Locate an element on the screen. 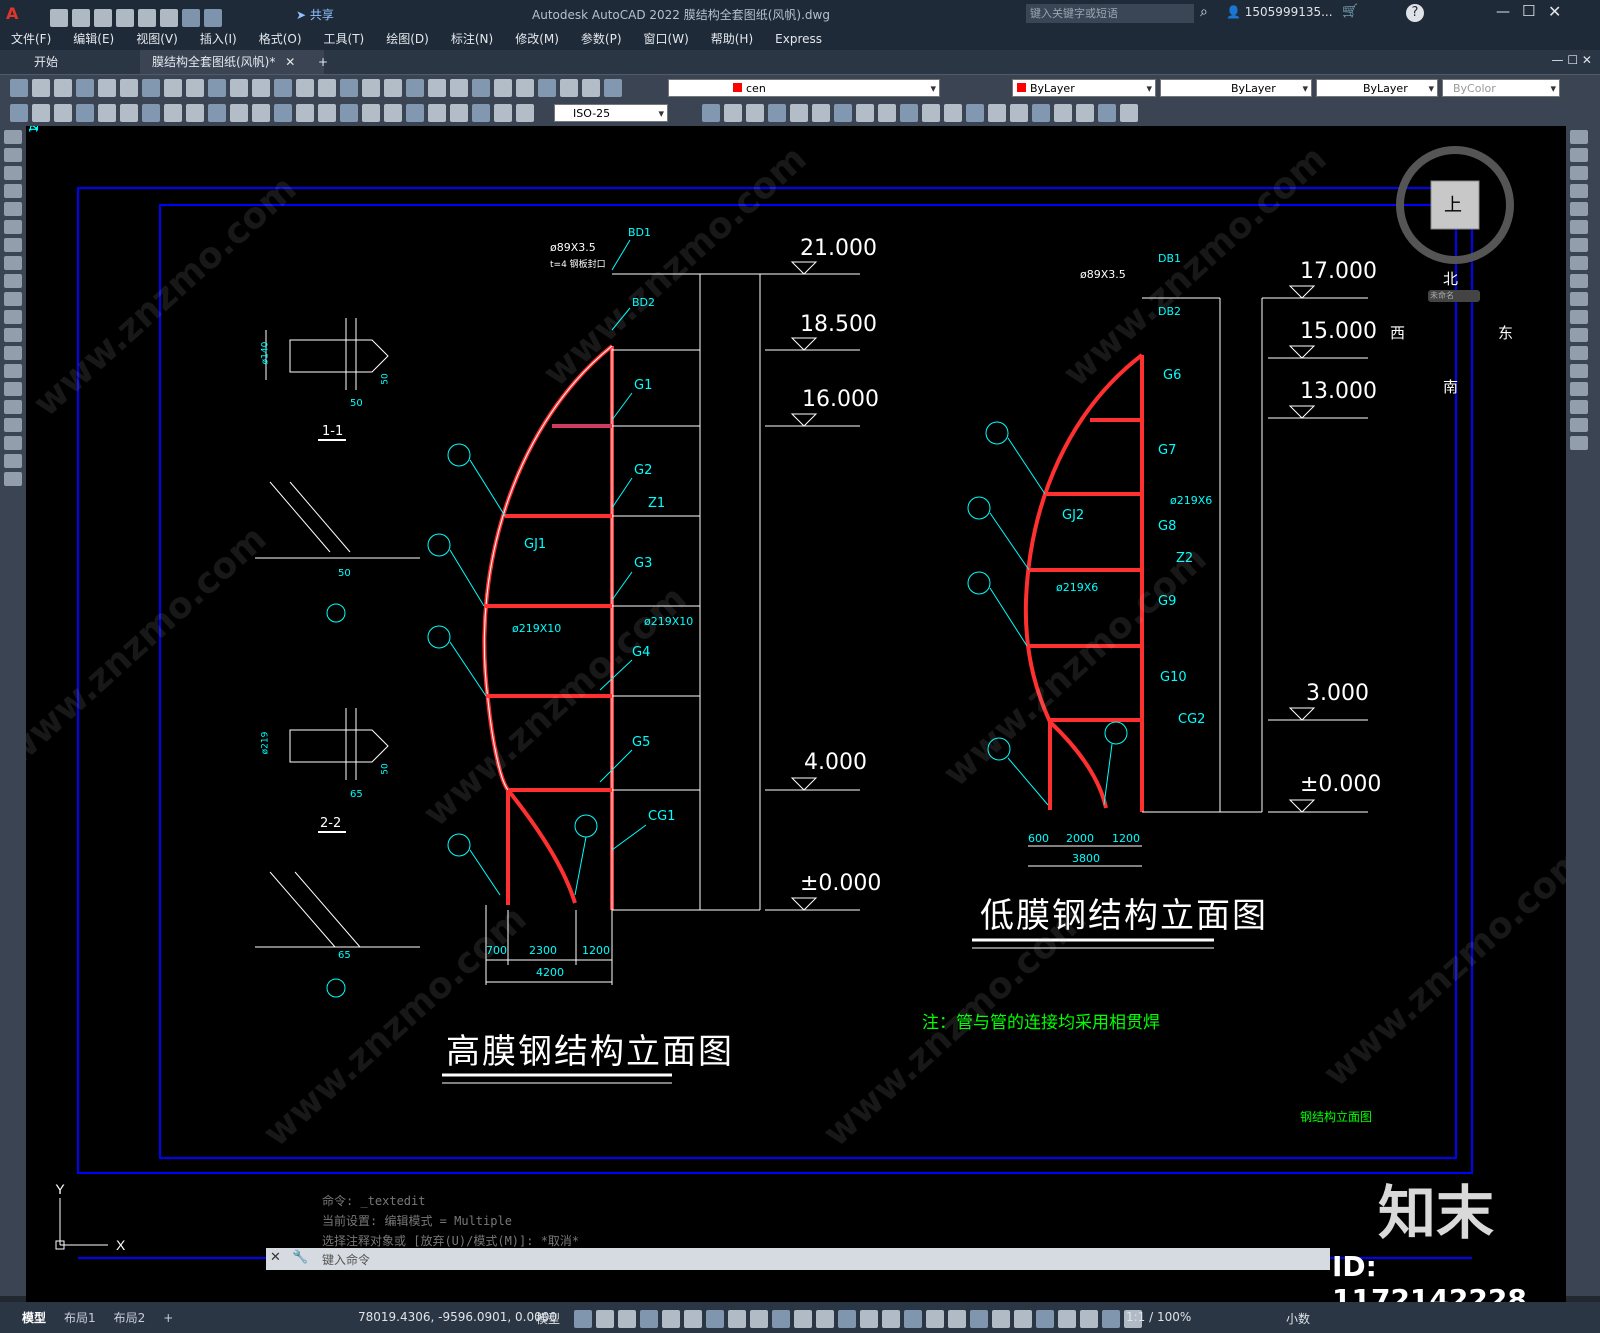 This screenshot has width=1600, height=1333. plotstyle-dropdown: ByColor is located at coordinates (1501, 88).